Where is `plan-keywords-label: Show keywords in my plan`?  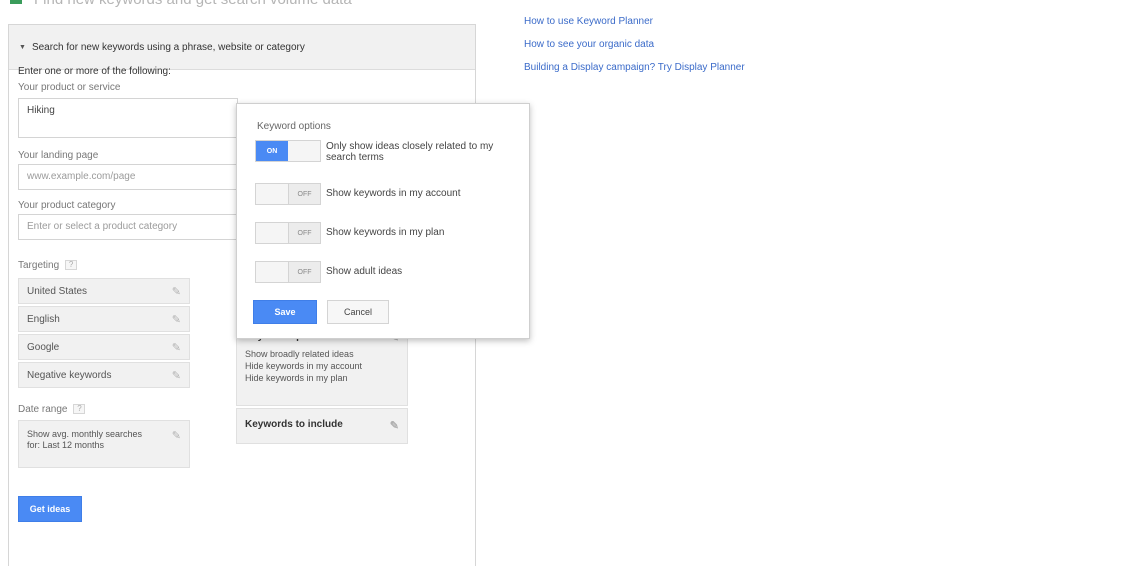
plan-keywords-label: Show keywords in my plan is located at coordinates (385, 232).